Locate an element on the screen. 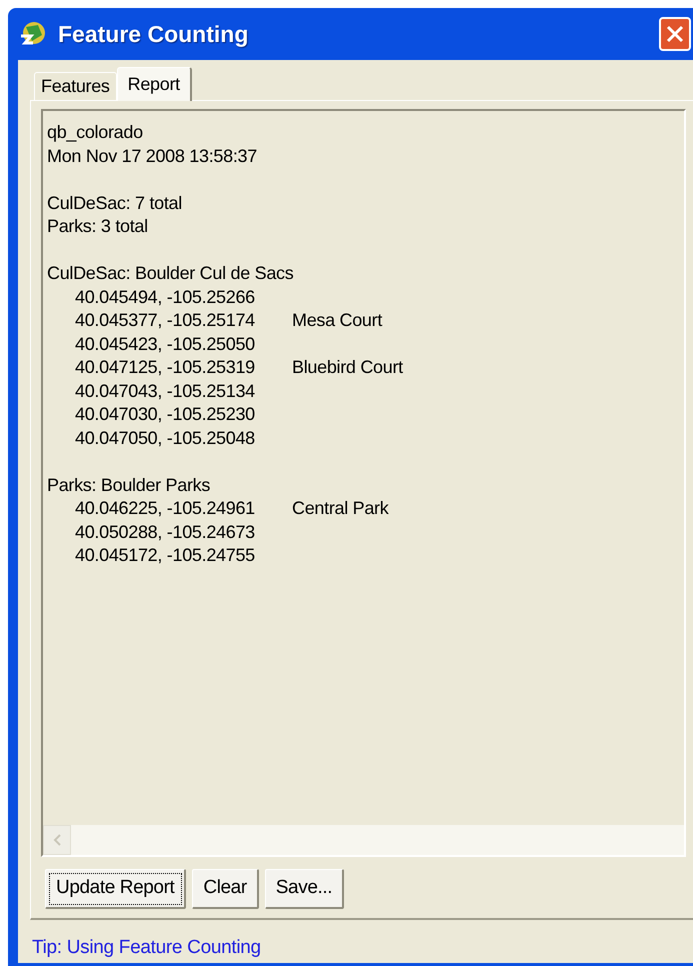 This screenshot has height=966, width=693. report-line: CulDeSac: Boulder Cul de Sacs is located at coordinates (170, 273).